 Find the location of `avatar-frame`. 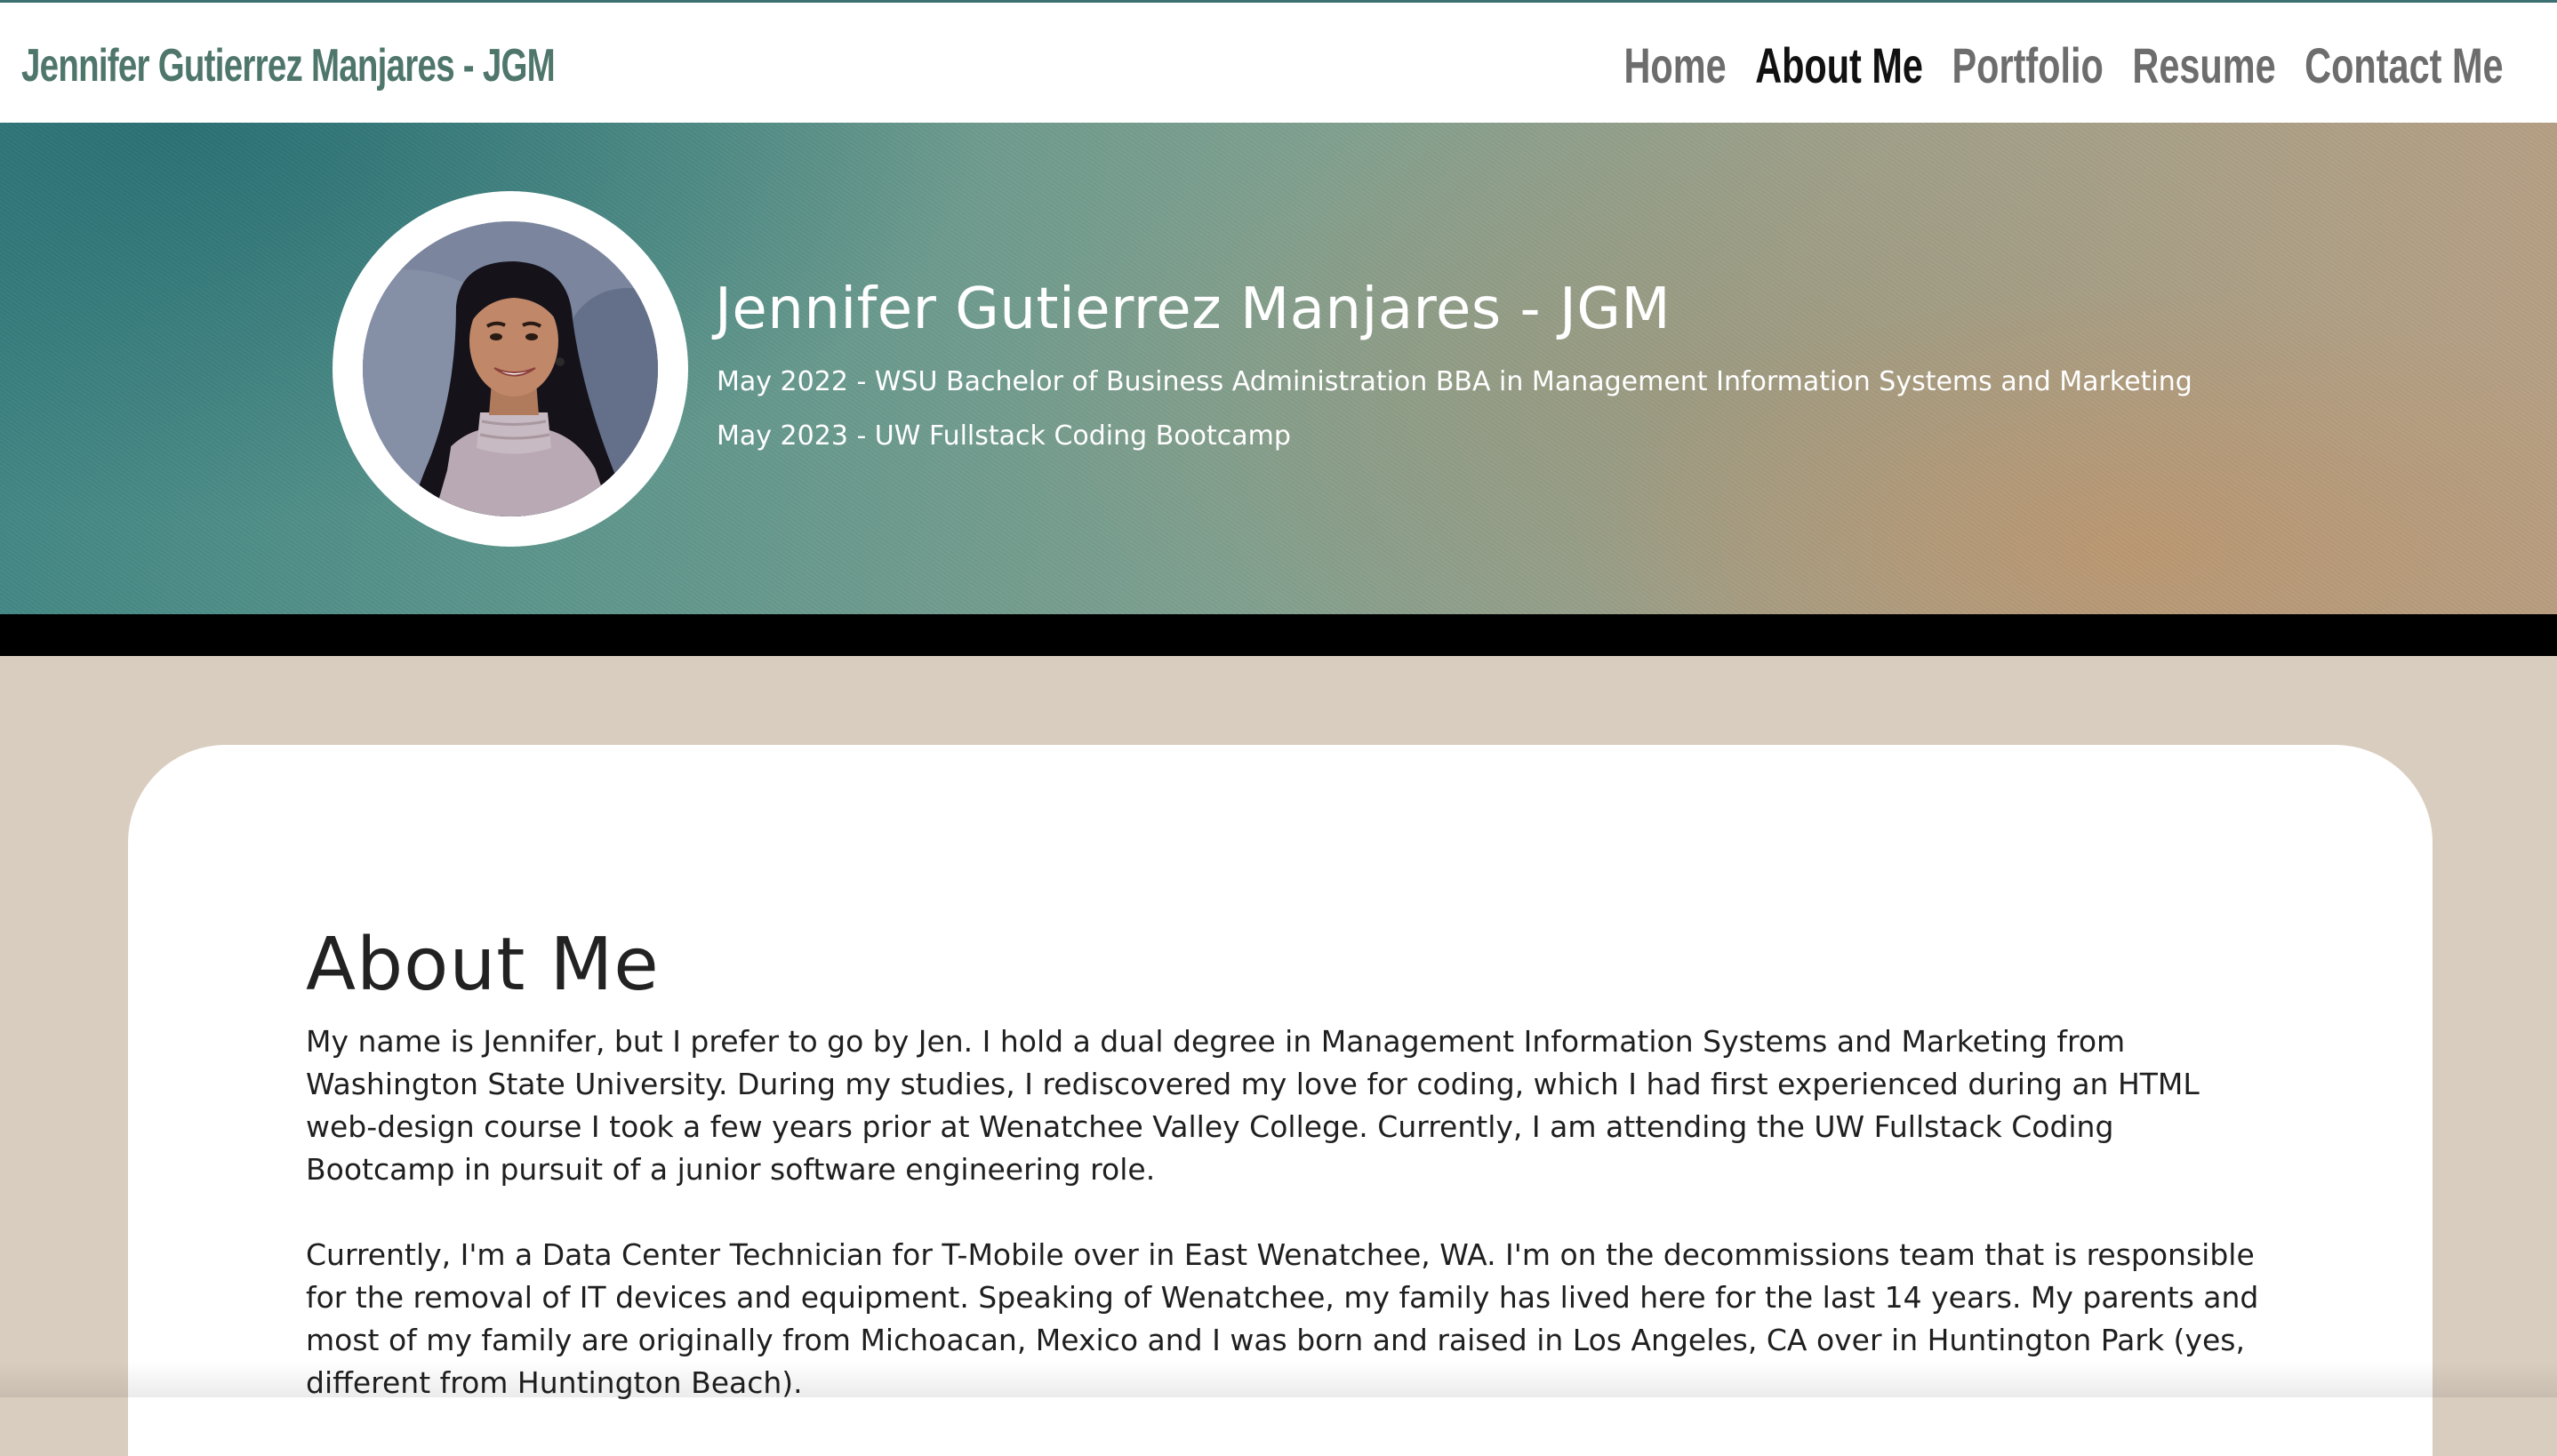

avatar-frame is located at coordinates (510, 369).